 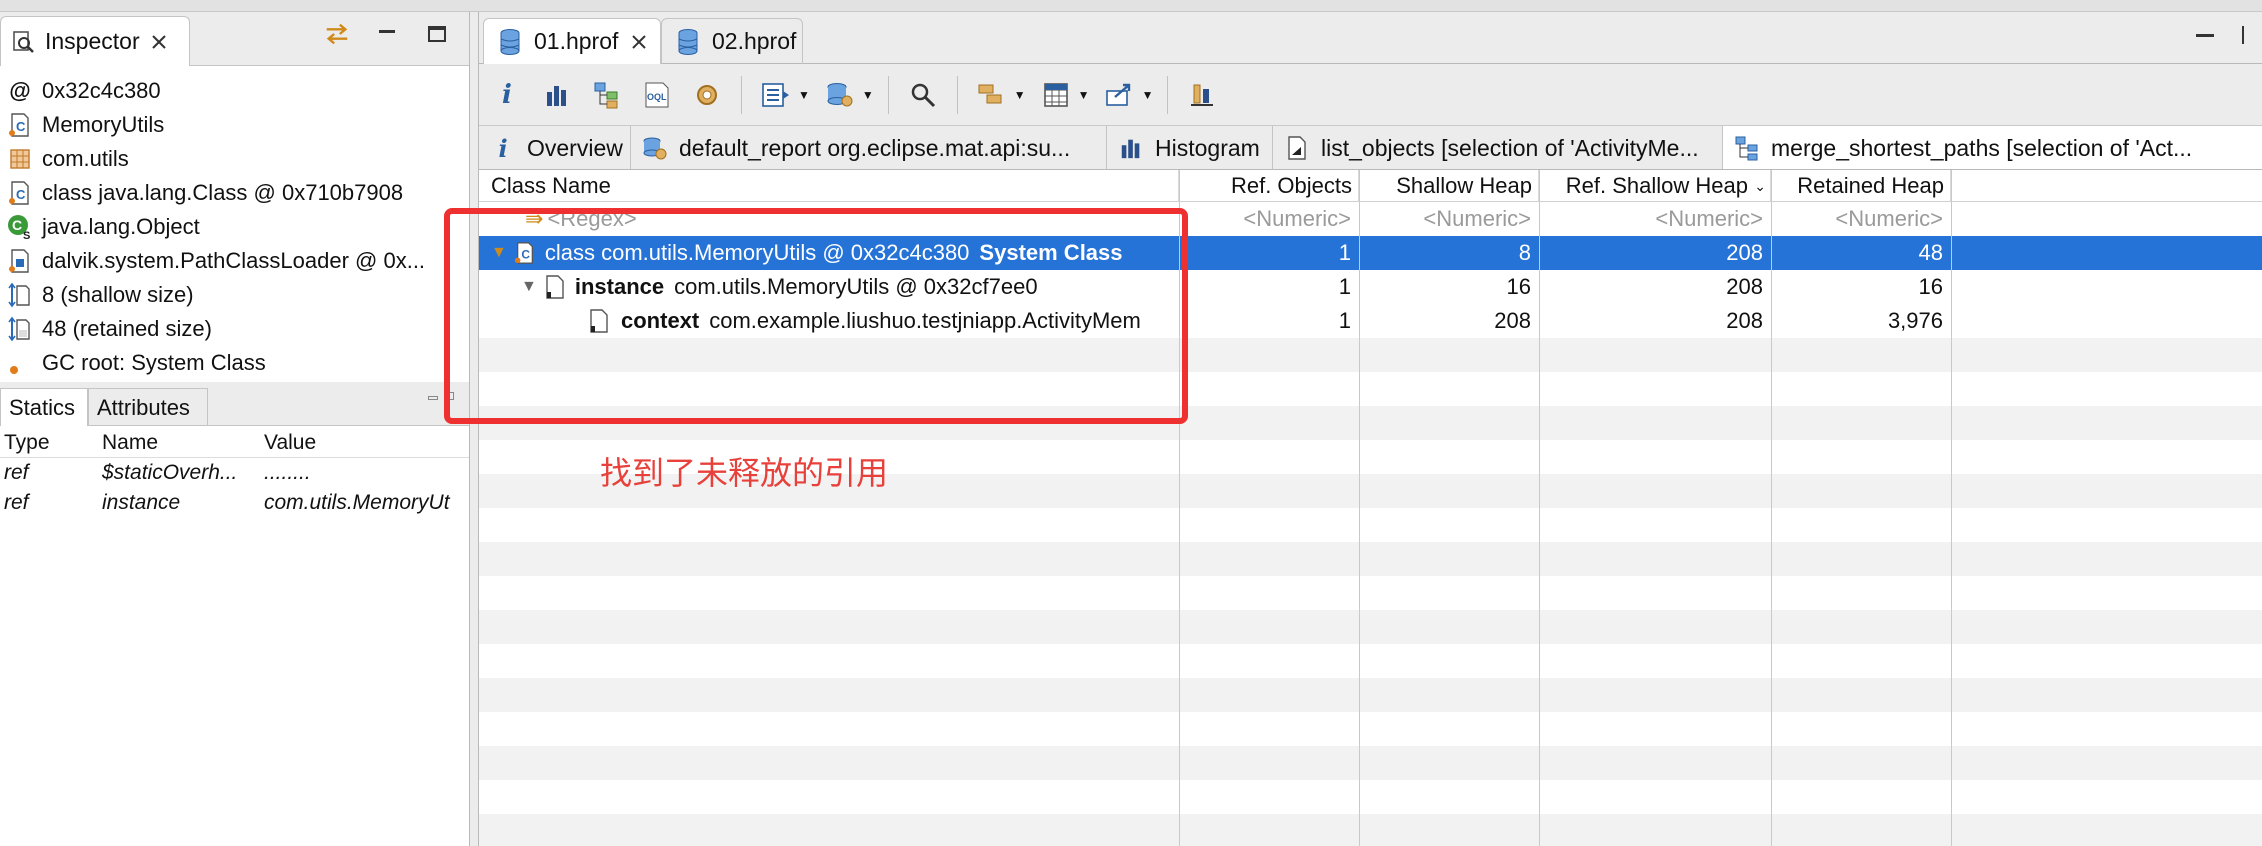 What do you see at coordinates (234, 193) in the screenshot?
I see `property-class-object: C class java.lang.Class @ 0x710b7908` at bounding box center [234, 193].